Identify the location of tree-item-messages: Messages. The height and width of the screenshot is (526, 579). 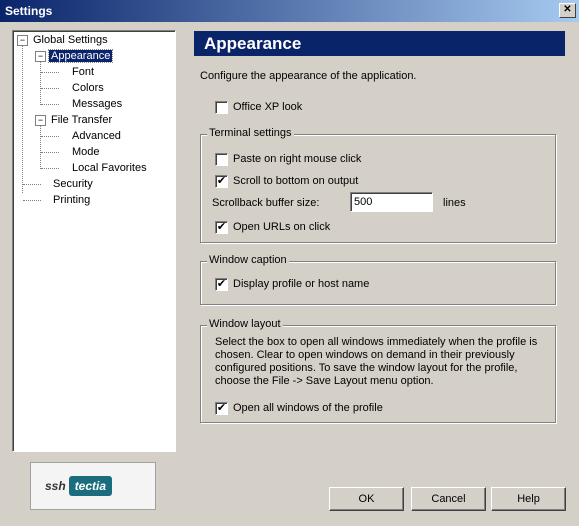
(97, 104).